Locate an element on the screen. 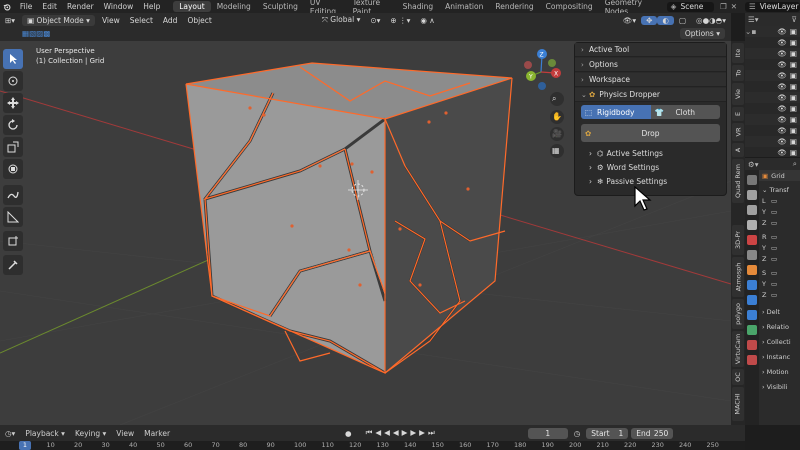 The width and height of the screenshot is (800, 450). editor-type-icon: ◷▾ is located at coordinates (10, 433).